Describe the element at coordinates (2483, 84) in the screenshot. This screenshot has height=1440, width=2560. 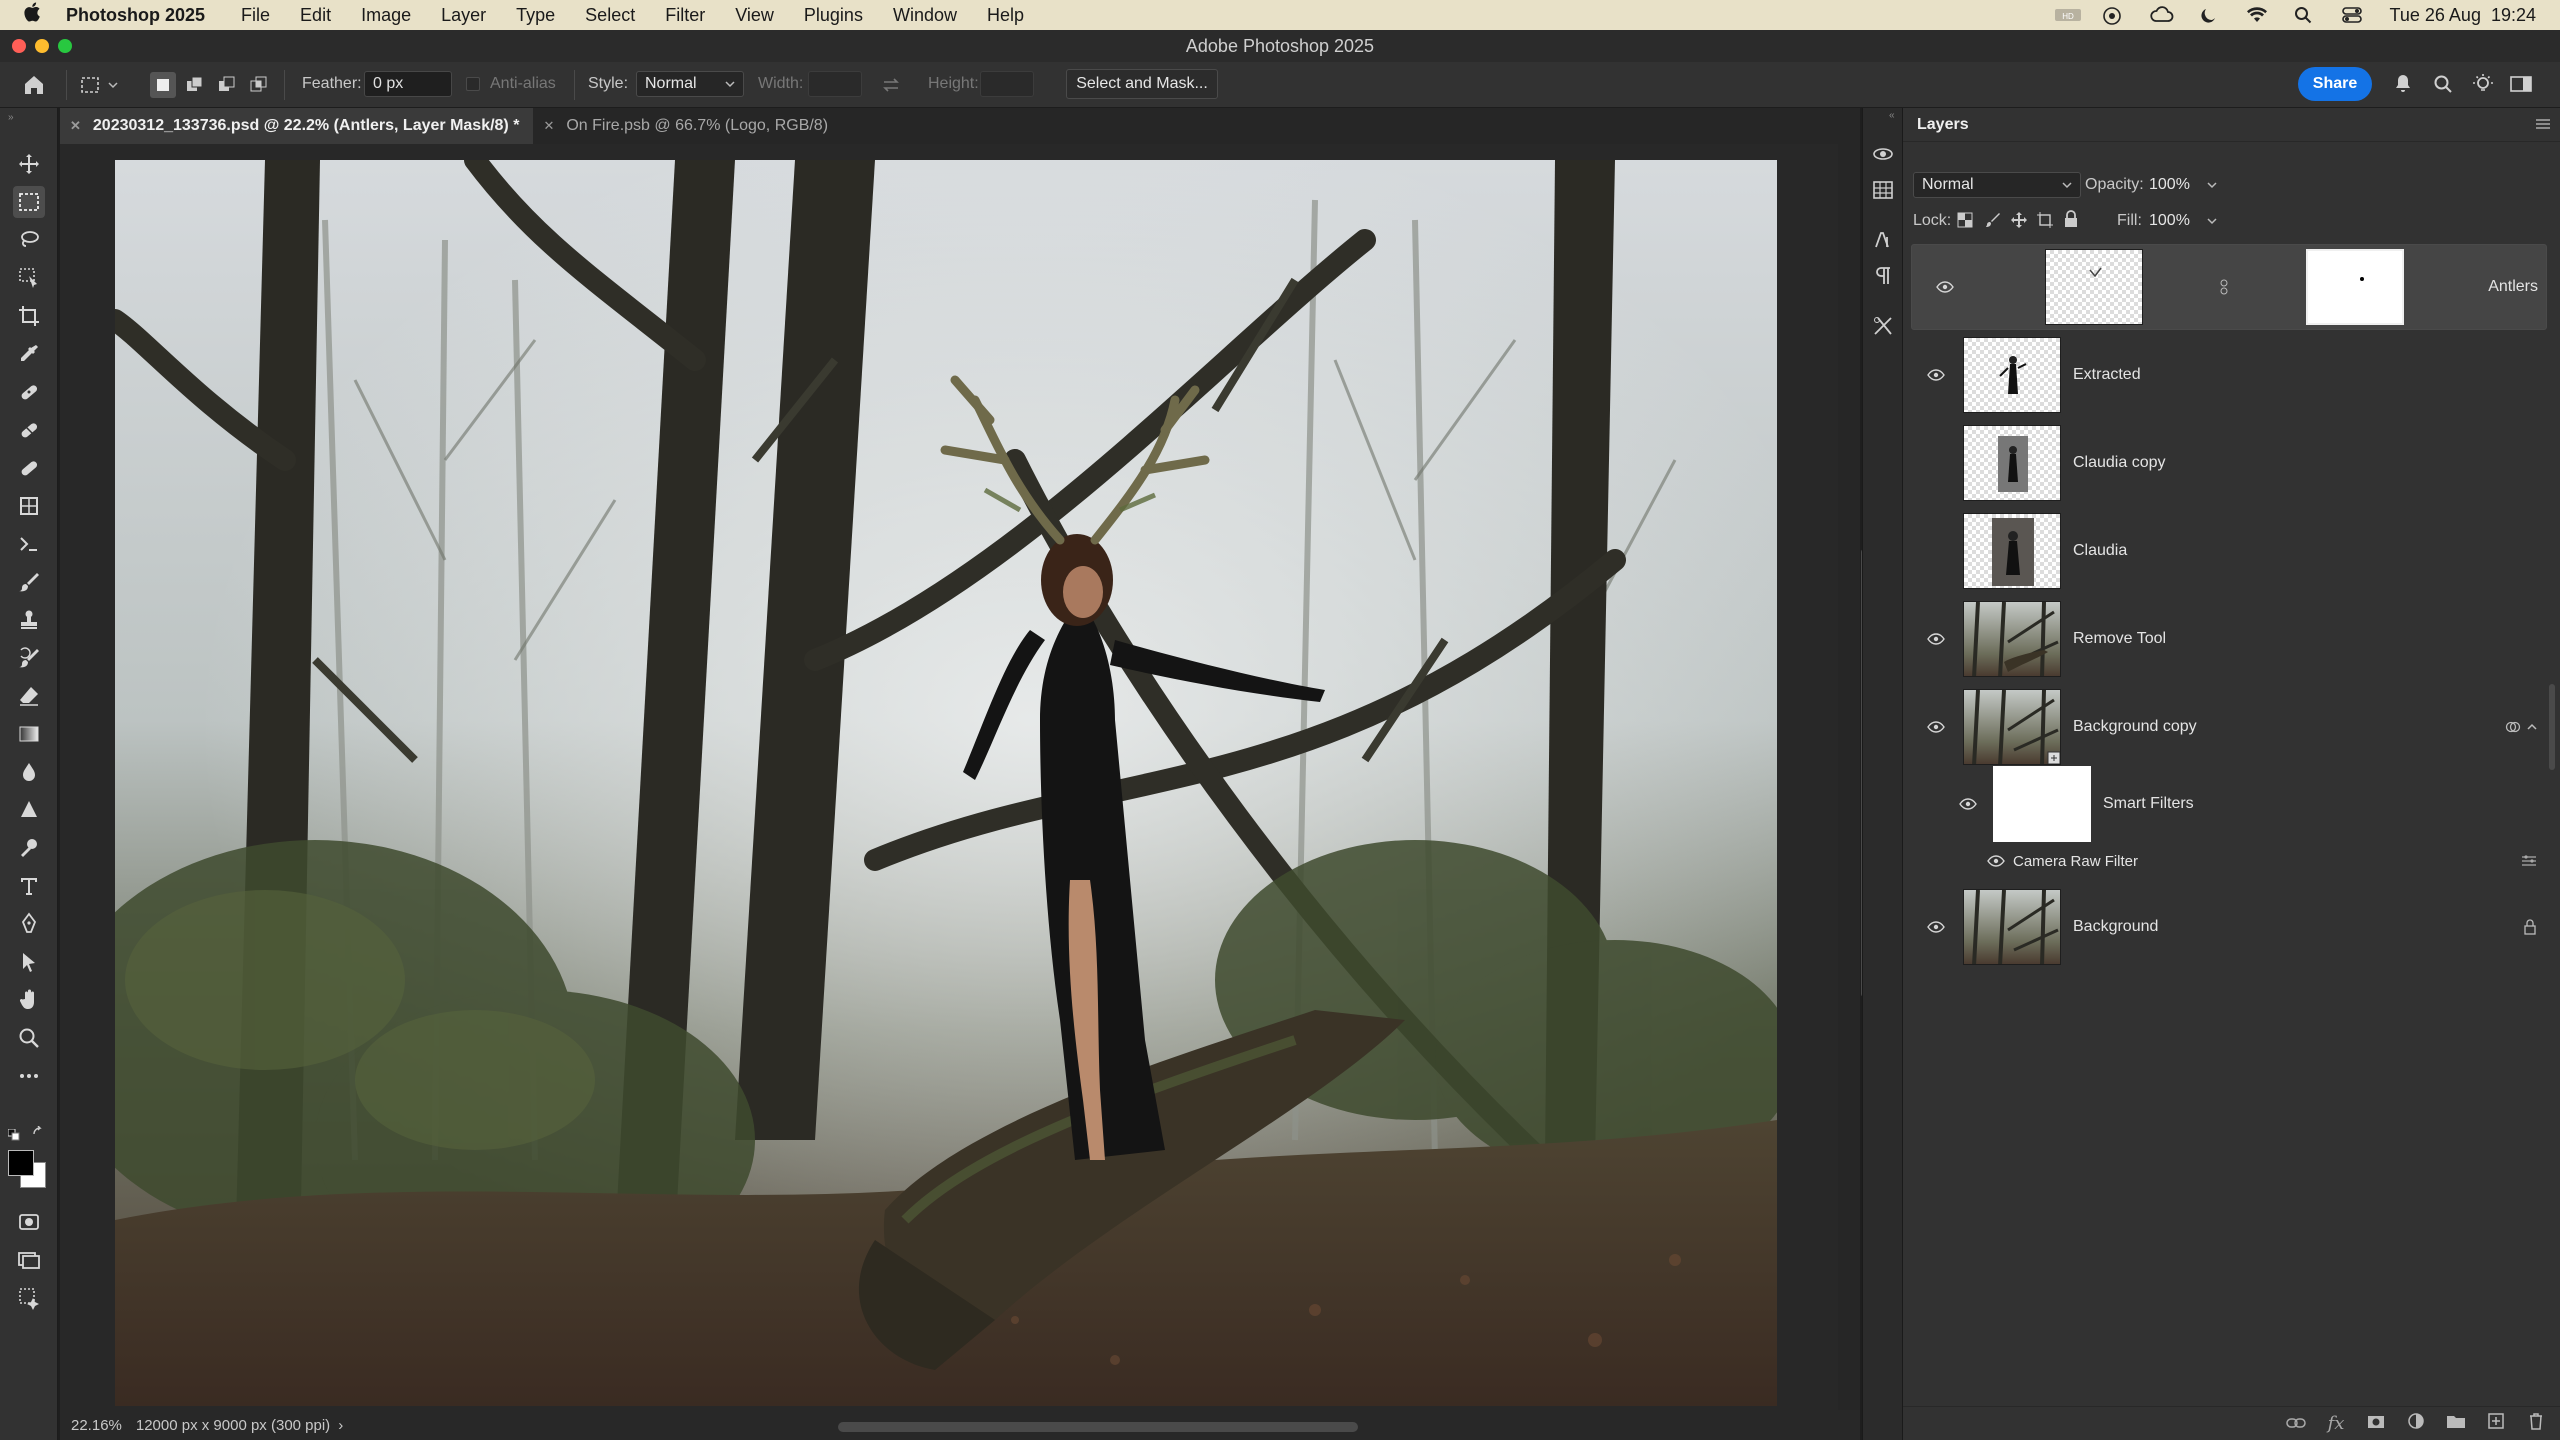
I see `discover-lightbulb-icon` at that location.